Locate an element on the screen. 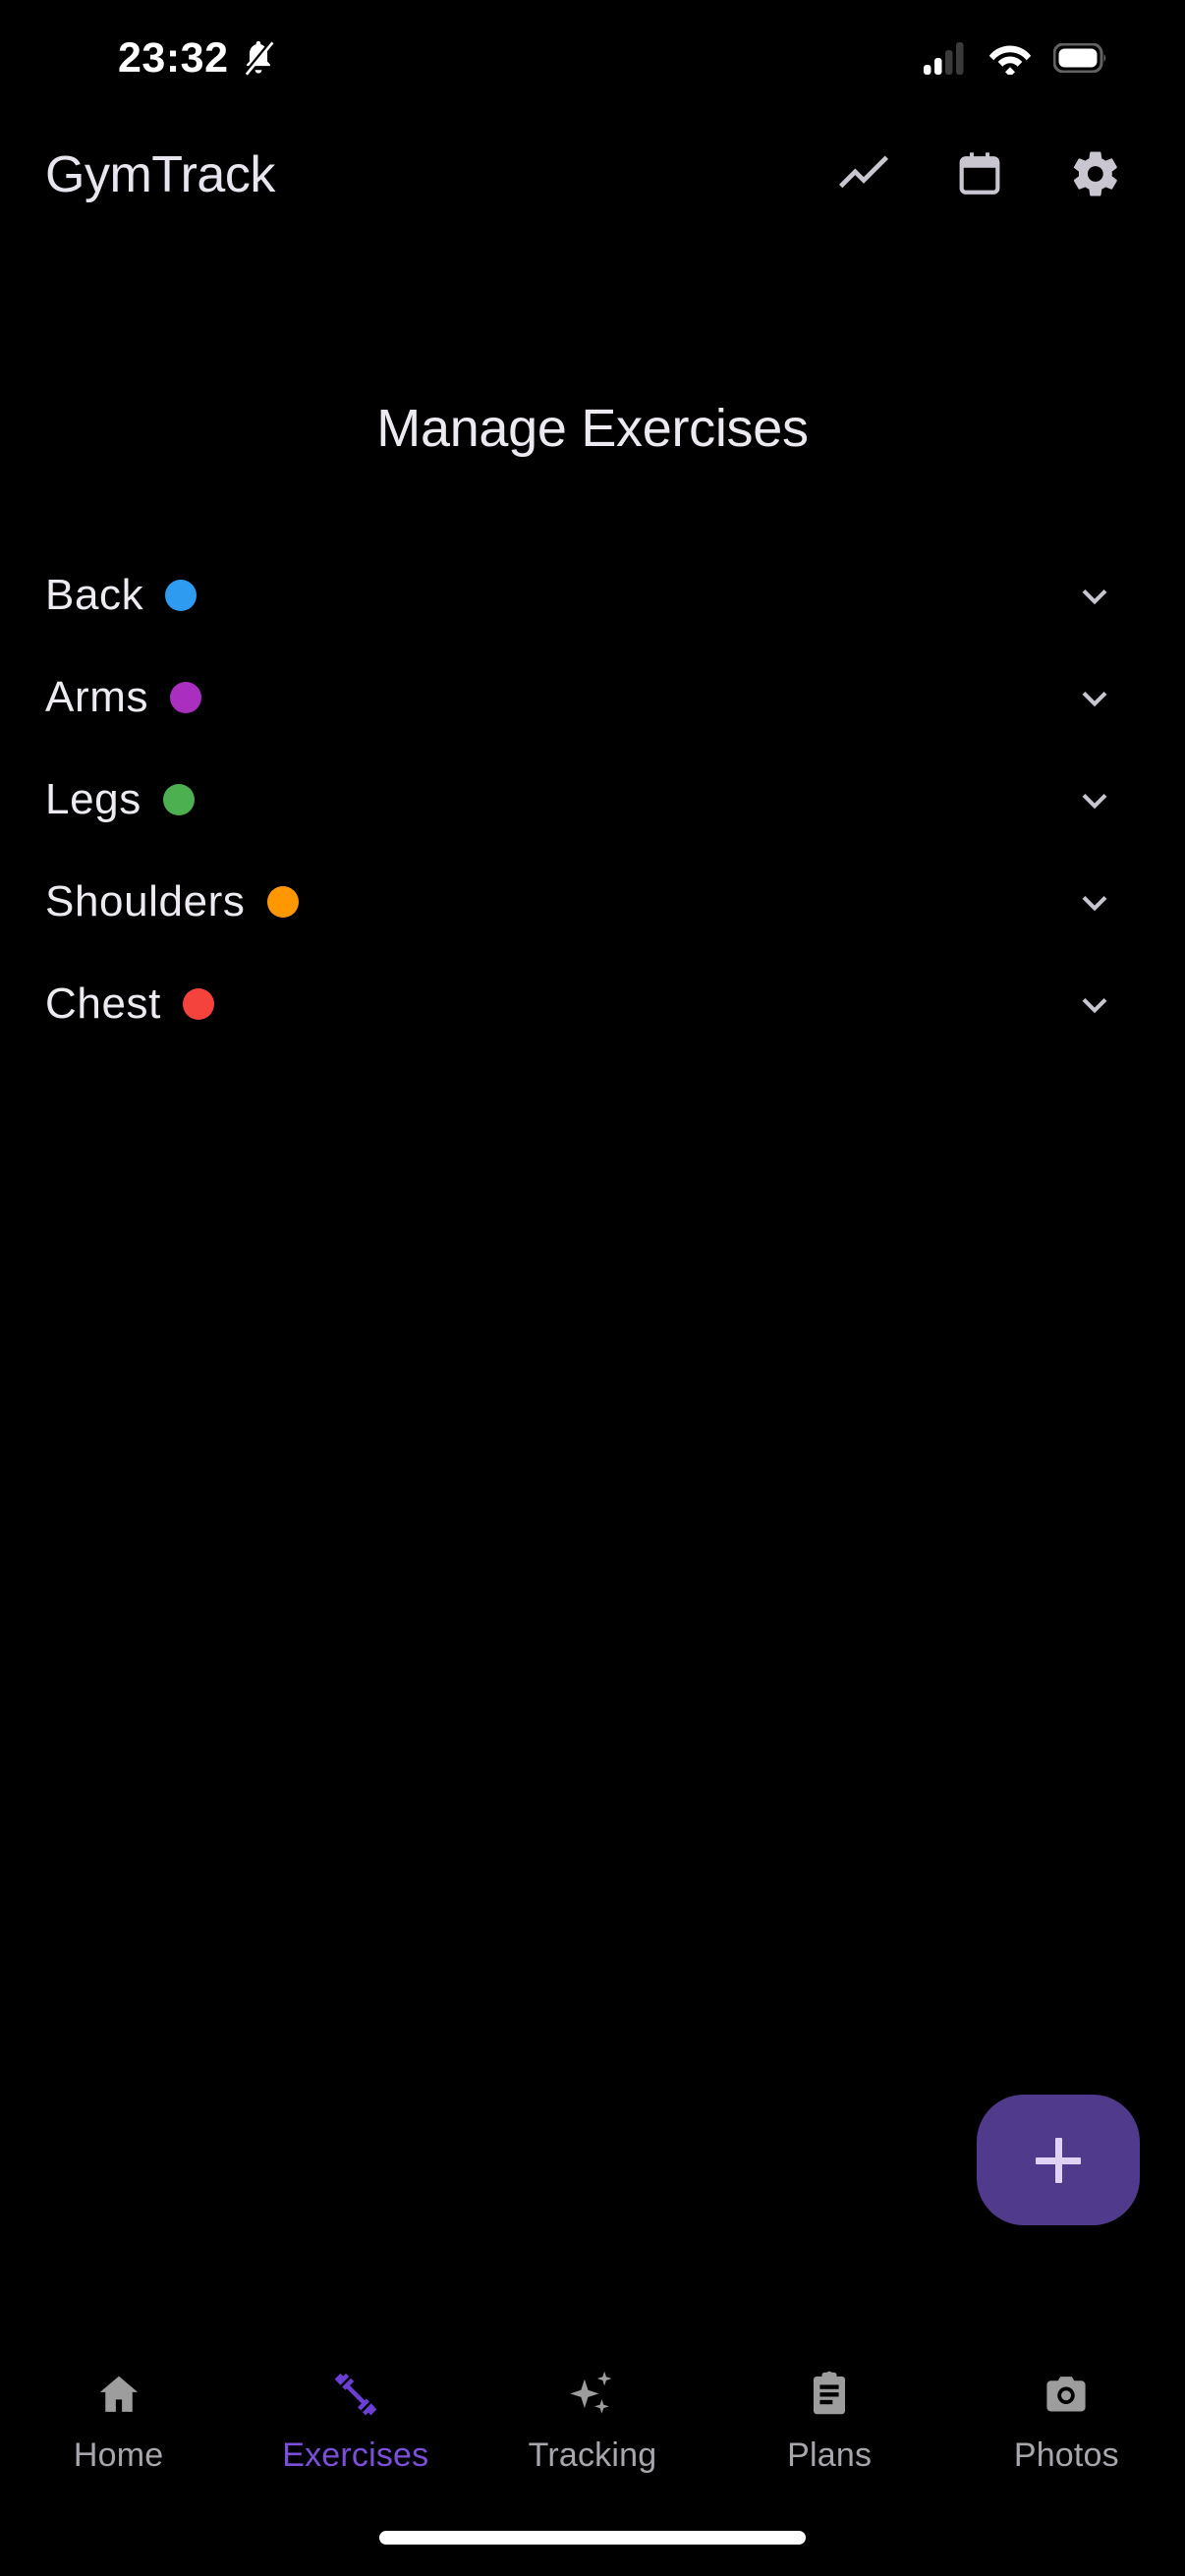  nav-label: Photos is located at coordinates (1066, 2455).